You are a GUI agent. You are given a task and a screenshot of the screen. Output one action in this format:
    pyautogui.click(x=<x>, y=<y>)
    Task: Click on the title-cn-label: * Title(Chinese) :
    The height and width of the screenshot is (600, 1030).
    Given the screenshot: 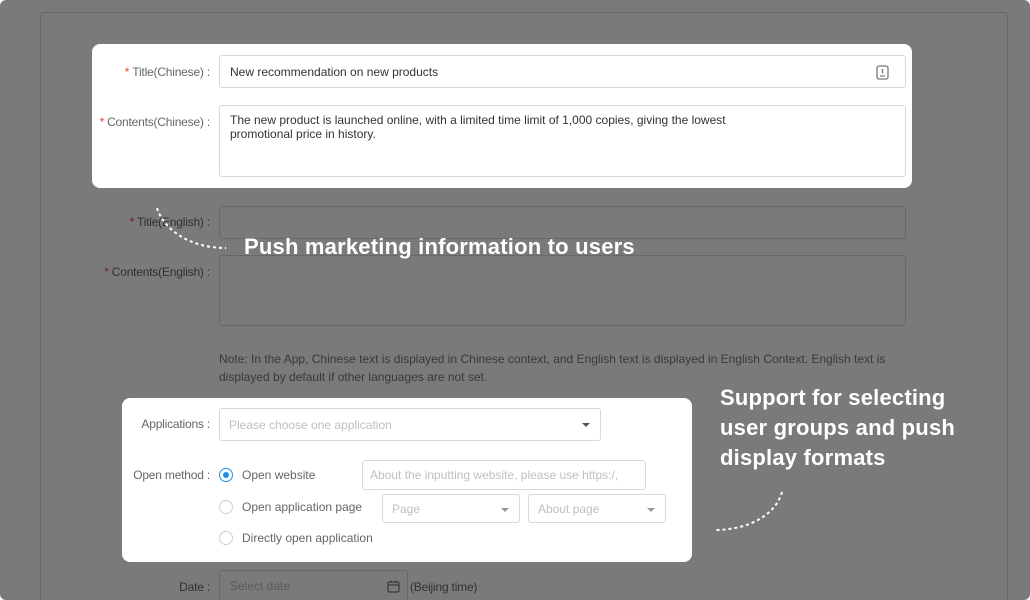 What is the action you would take?
    pyautogui.click(x=167, y=72)
    